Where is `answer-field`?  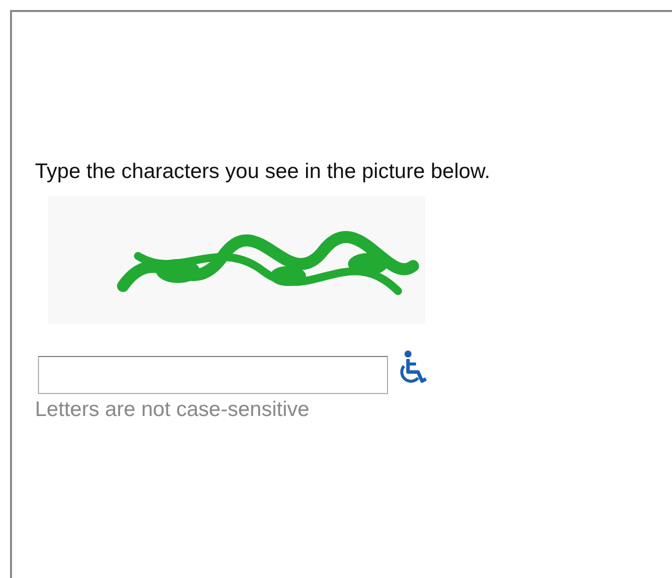
answer-field is located at coordinates (213, 375).